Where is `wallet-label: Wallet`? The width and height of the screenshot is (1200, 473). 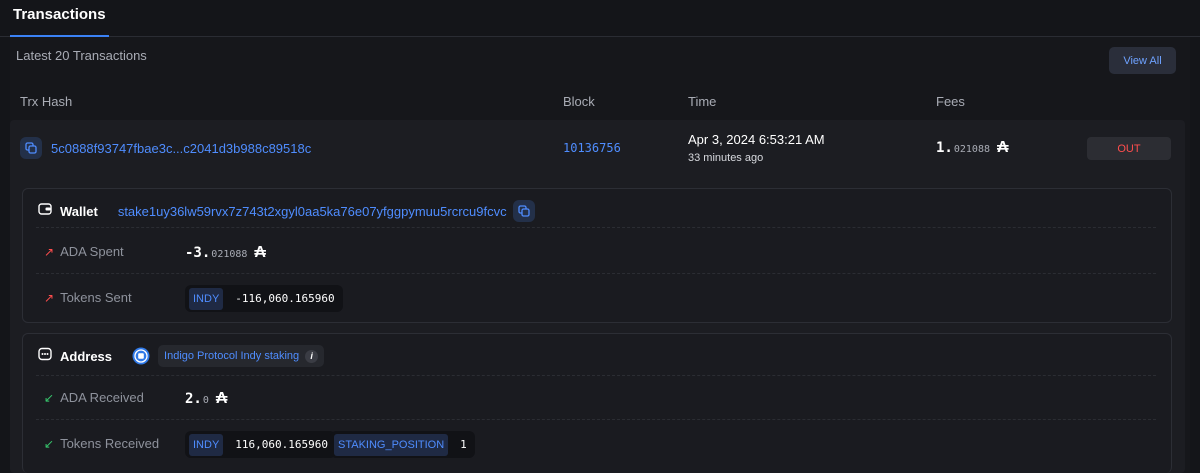 wallet-label: Wallet is located at coordinates (79, 211).